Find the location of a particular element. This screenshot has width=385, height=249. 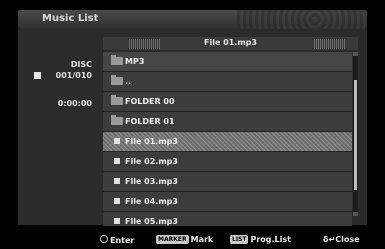

close-symbol-icon: δ↵ is located at coordinates (329, 239).